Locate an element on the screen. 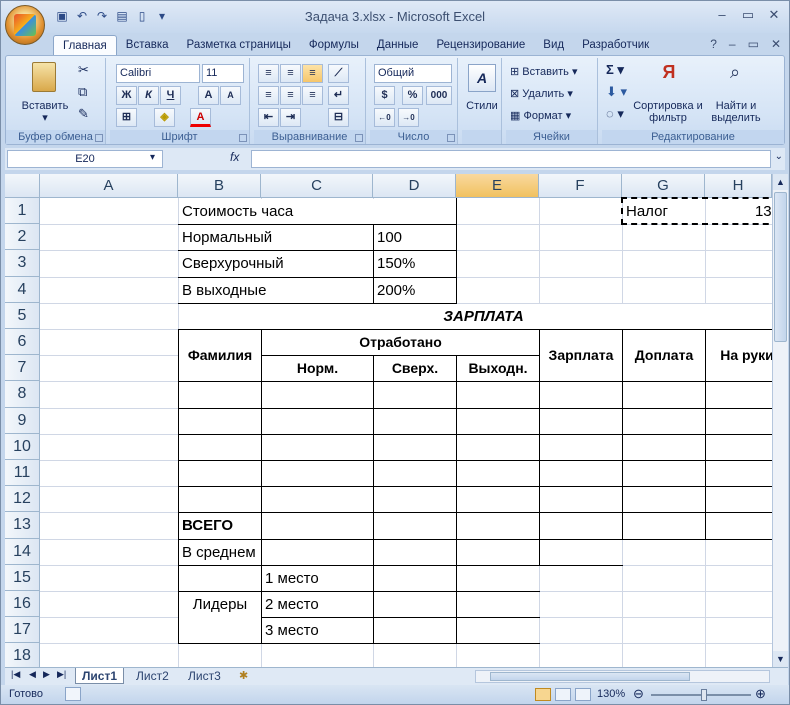 The image size is (790, 705). row-header-11: 11 is located at coordinates (22, 473).